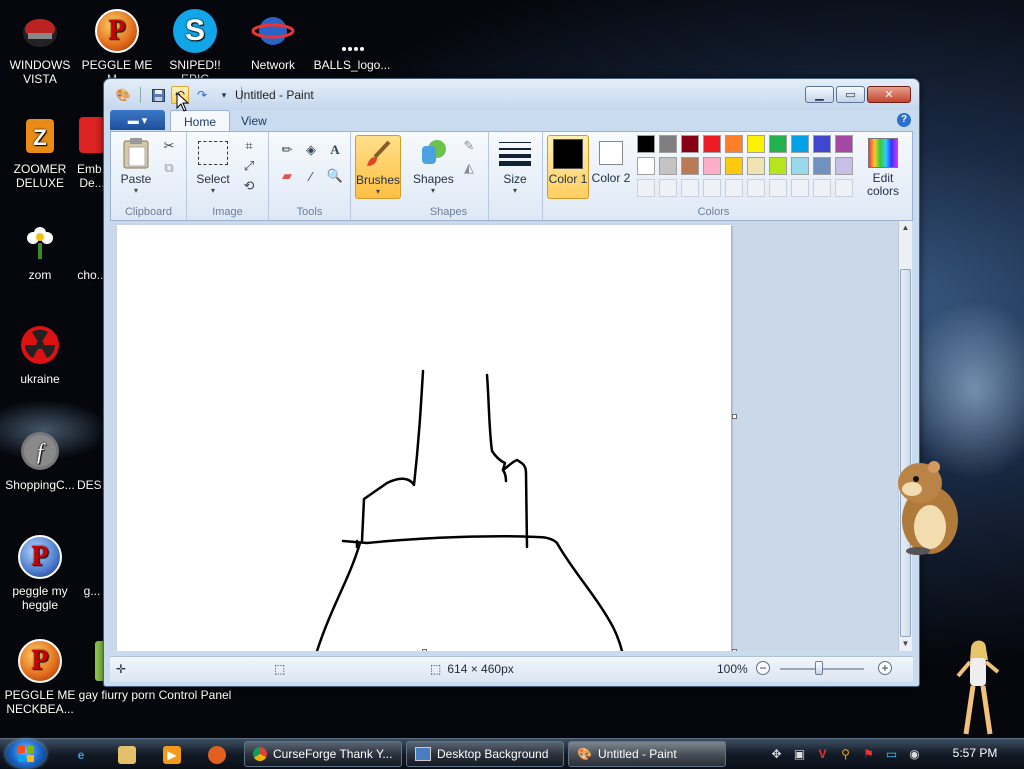 The height and width of the screenshot is (769, 1024). What do you see at coordinates (127, 755) in the screenshot?
I see `file-explorer-icon` at bounding box center [127, 755].